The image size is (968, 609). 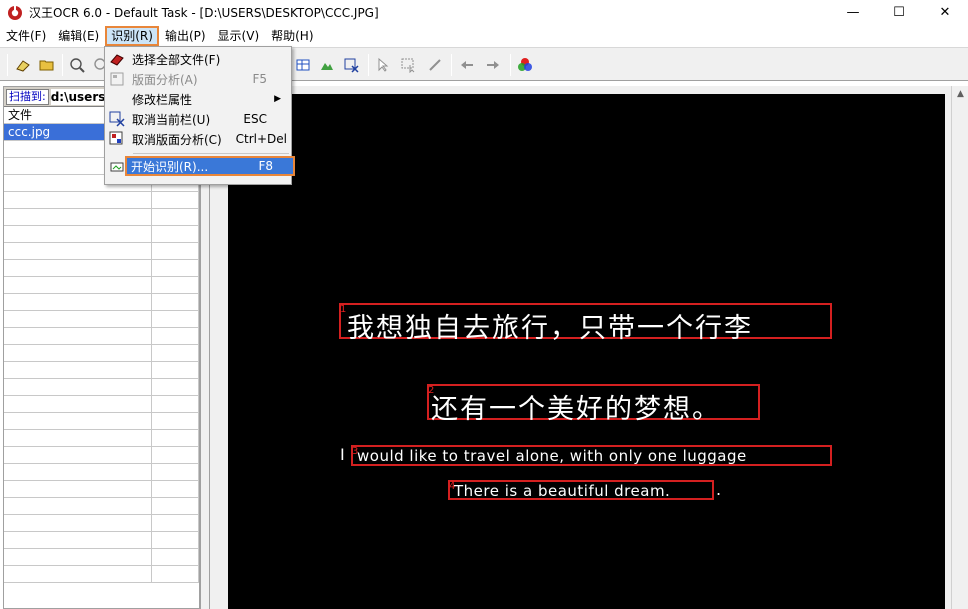 I want to click on ocr-region-1: 1 我想独自去旅行，只带一个行李, so click(x=585, y=323).